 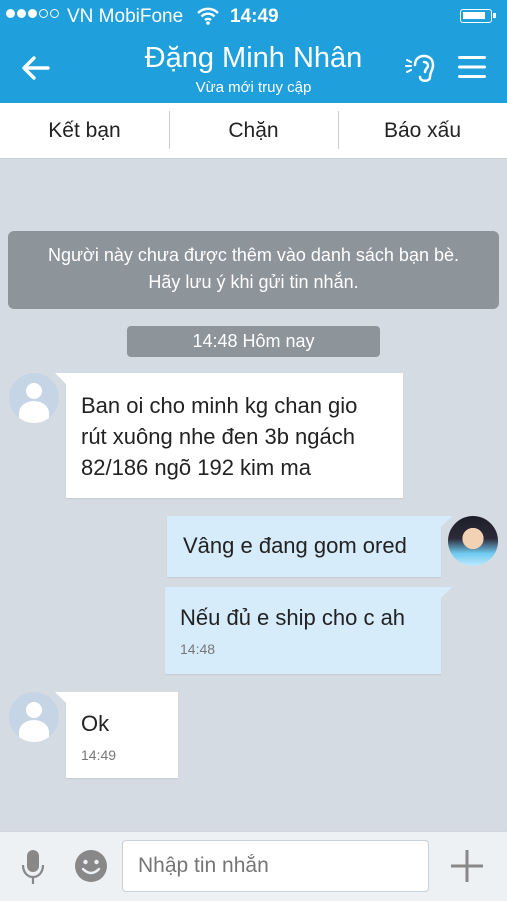 I want to click on status-clock: 14:49, so click(x=254, y=16).